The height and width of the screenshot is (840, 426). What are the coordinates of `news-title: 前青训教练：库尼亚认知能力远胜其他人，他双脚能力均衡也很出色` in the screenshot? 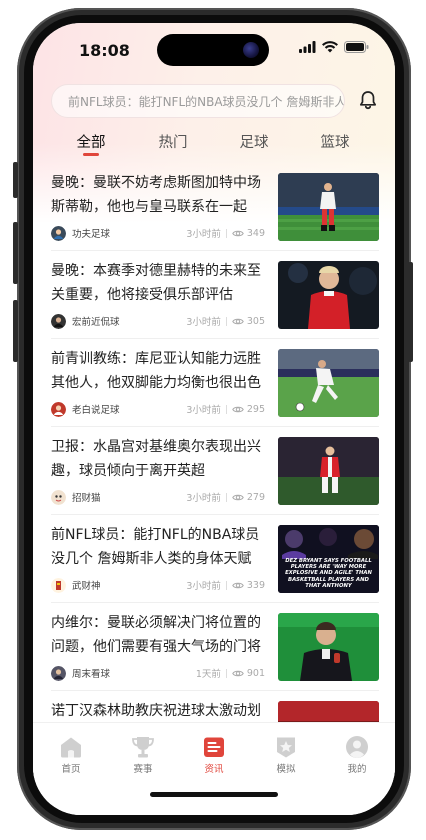 It's located at (156, 371).